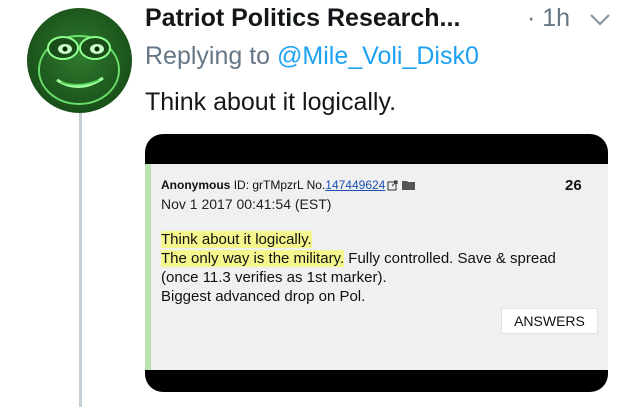 This screenshot has height=407, width=640. Describe the element at coordinates (208, 56) in the screenshot. I see `reply-prefix: Replying to` at that location.